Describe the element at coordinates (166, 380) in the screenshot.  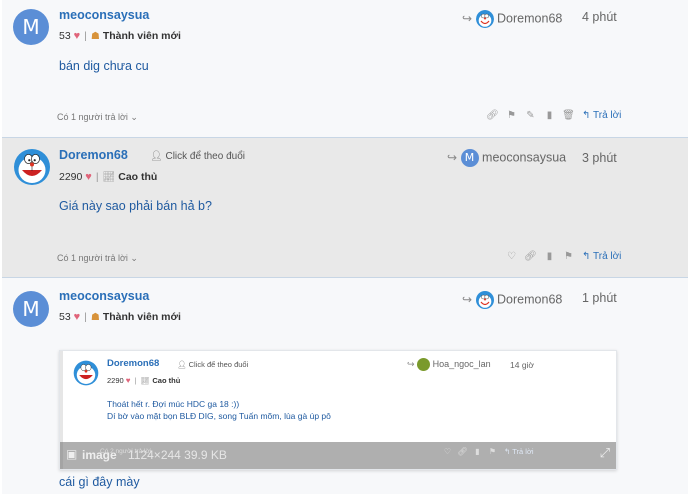
I see `quote-rank: Cao thủ` at that location.